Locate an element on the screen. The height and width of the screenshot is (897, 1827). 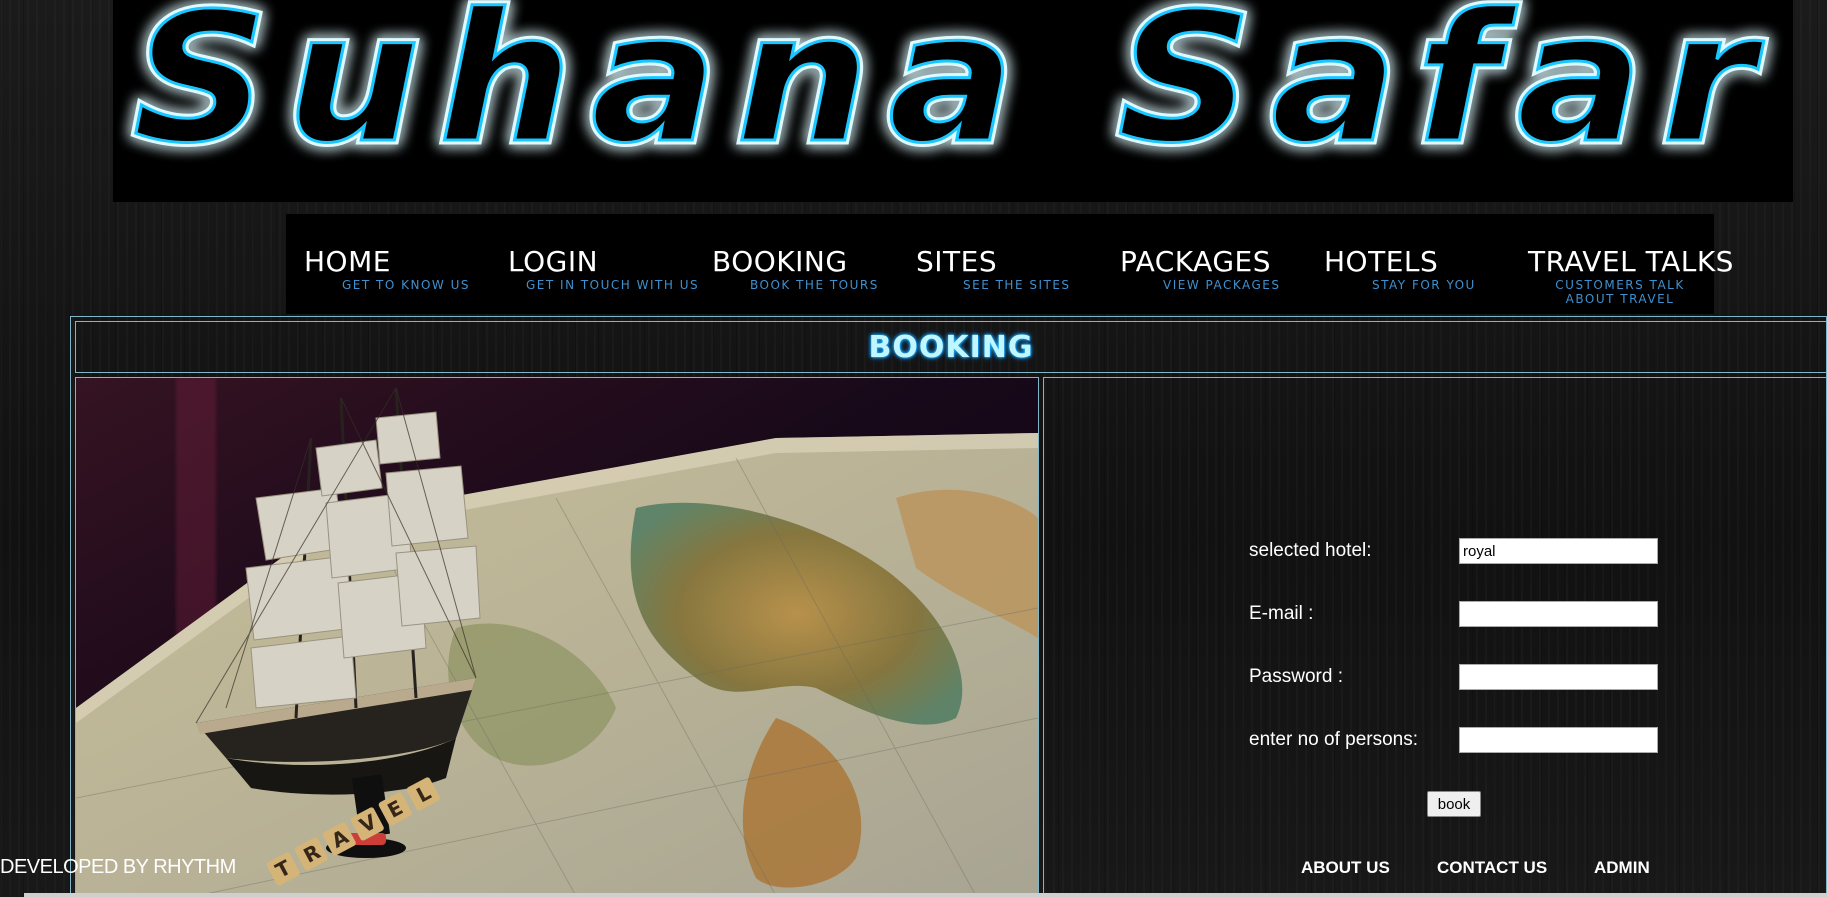
nav-item-travel-talks: TRAVEL TALKS CUSTOMERS TALK ABOUT TRAVEL is located at coordinates (1631, 278).